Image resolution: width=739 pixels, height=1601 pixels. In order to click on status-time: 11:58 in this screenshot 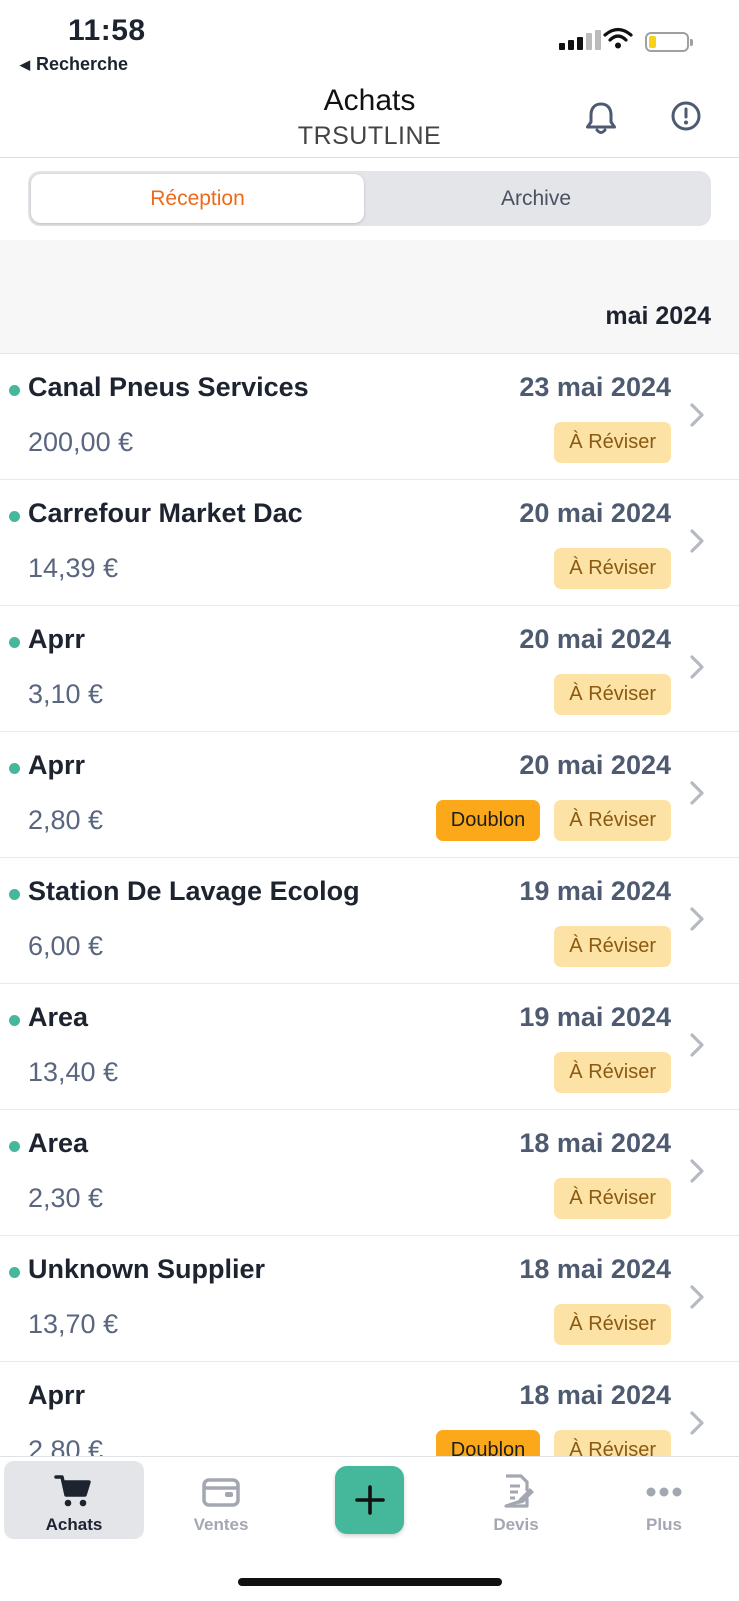, I will do `click(107, 30)`.